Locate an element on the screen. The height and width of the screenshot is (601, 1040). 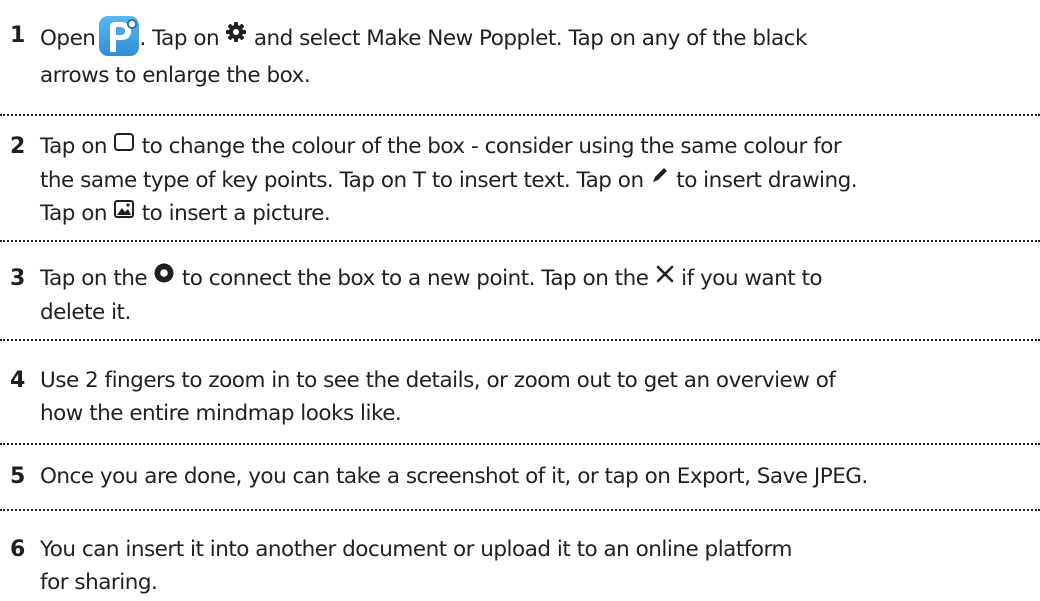
pencil-icon is located at coordinates (660, 178).